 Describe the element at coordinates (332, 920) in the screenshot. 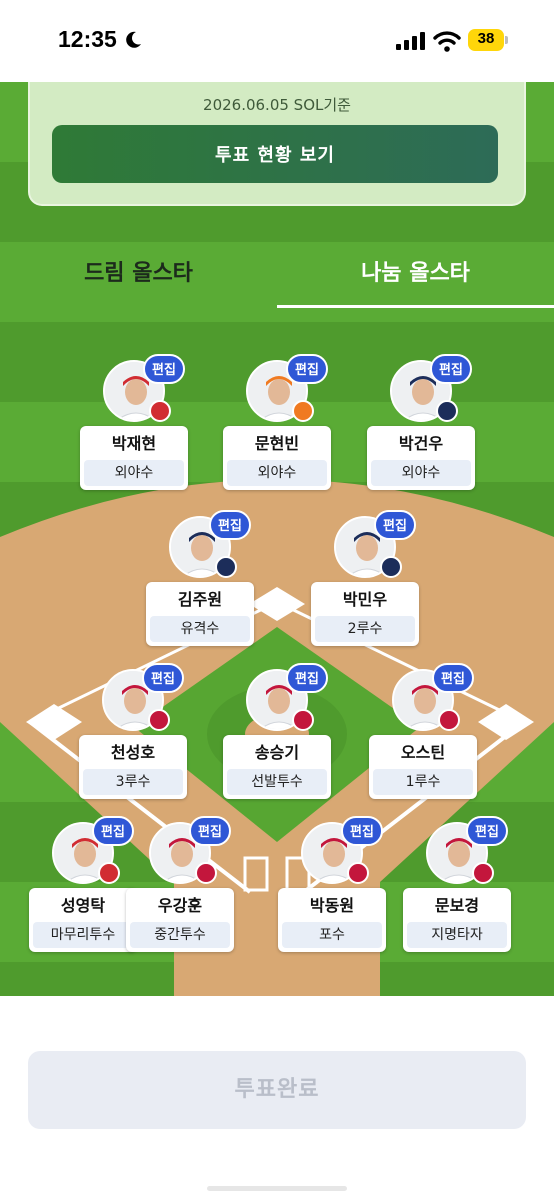

I see `player-name-box: 박동원포수` at that location.